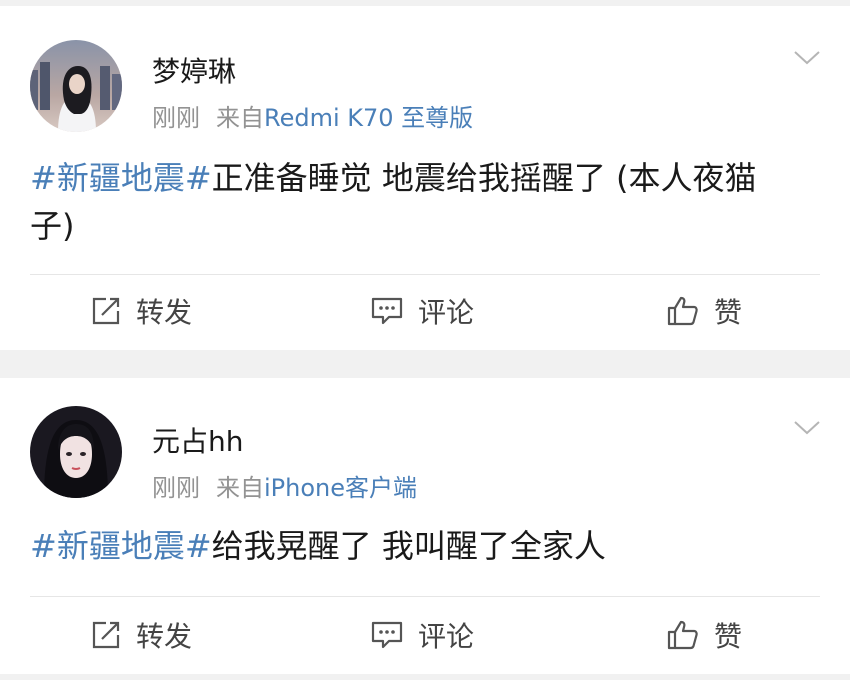  I want to click on post-meta: 刚刚 来自iPhone客户端, so click(284, 485).